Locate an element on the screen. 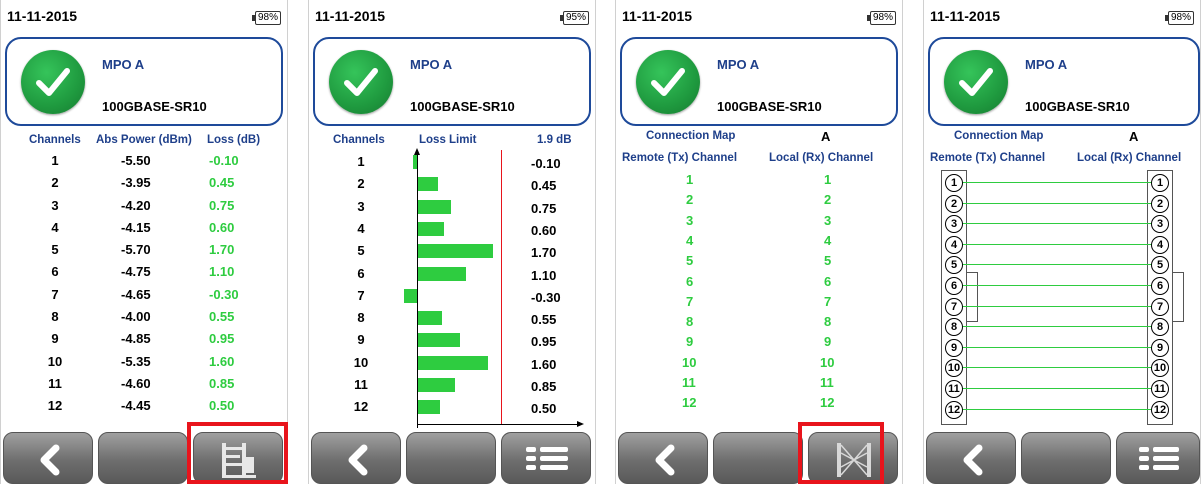 Image resolution: width=1201 pixels, height=490 pixels. y-axis-arrow-icon is located at coordinates (417, 151).